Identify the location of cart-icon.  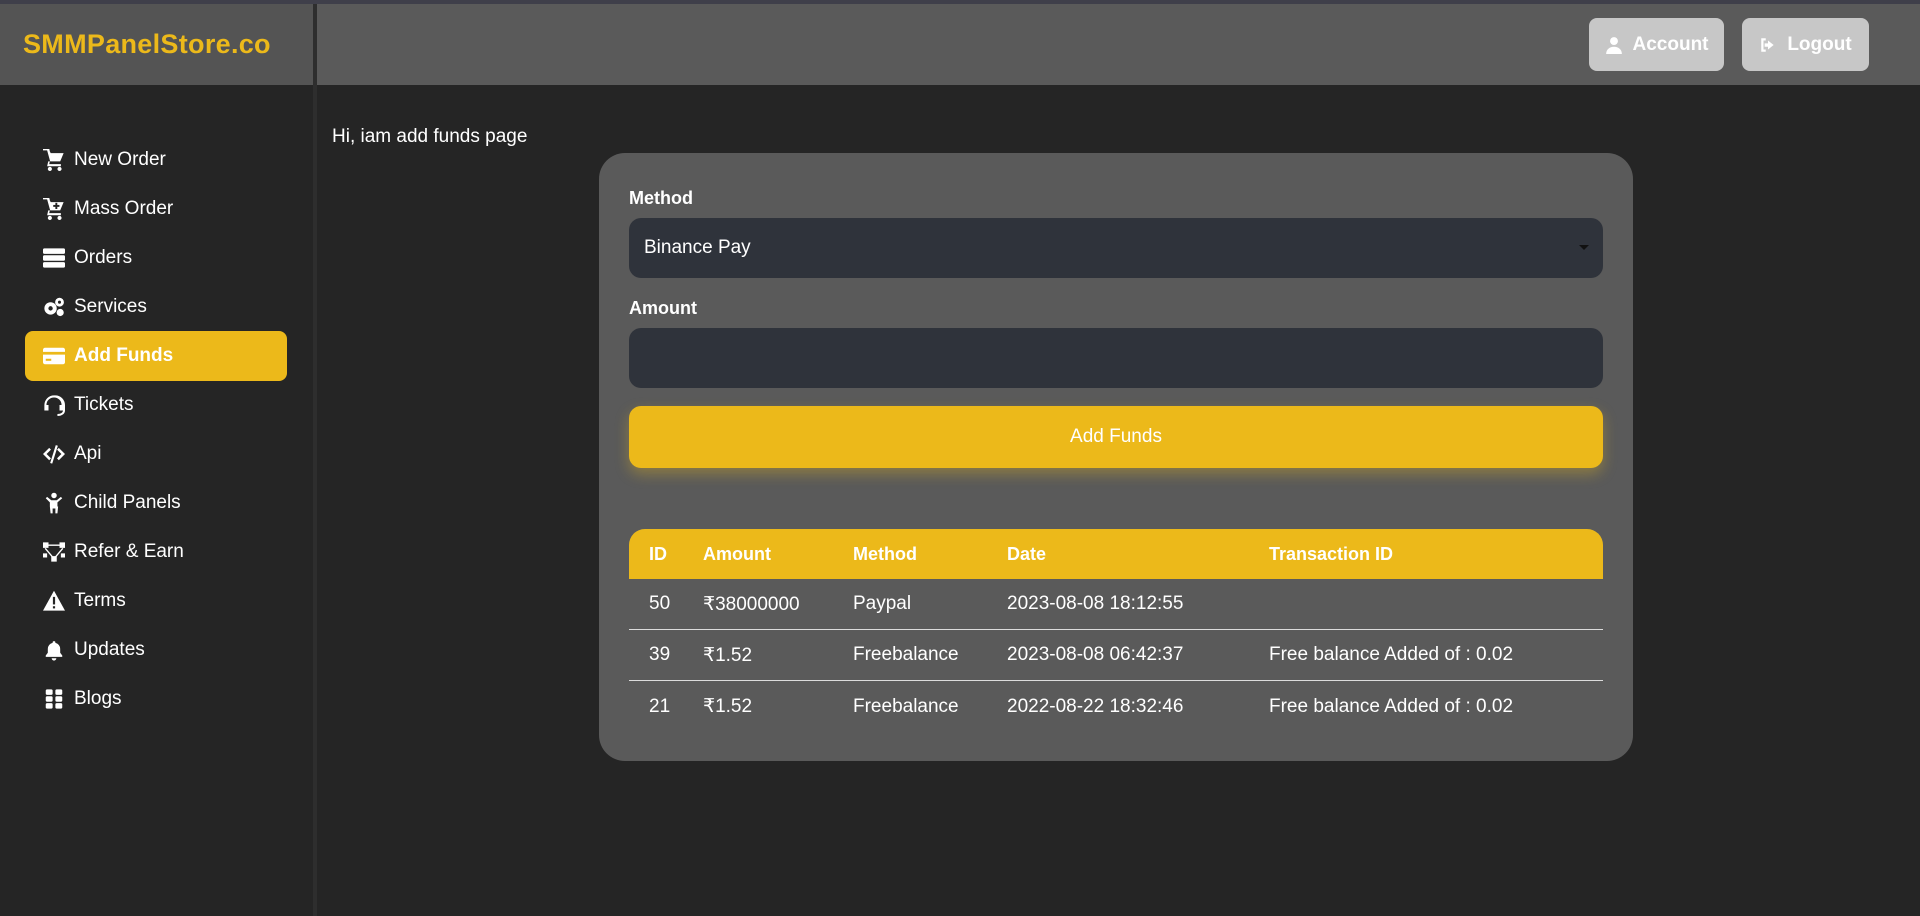
(53, 160).